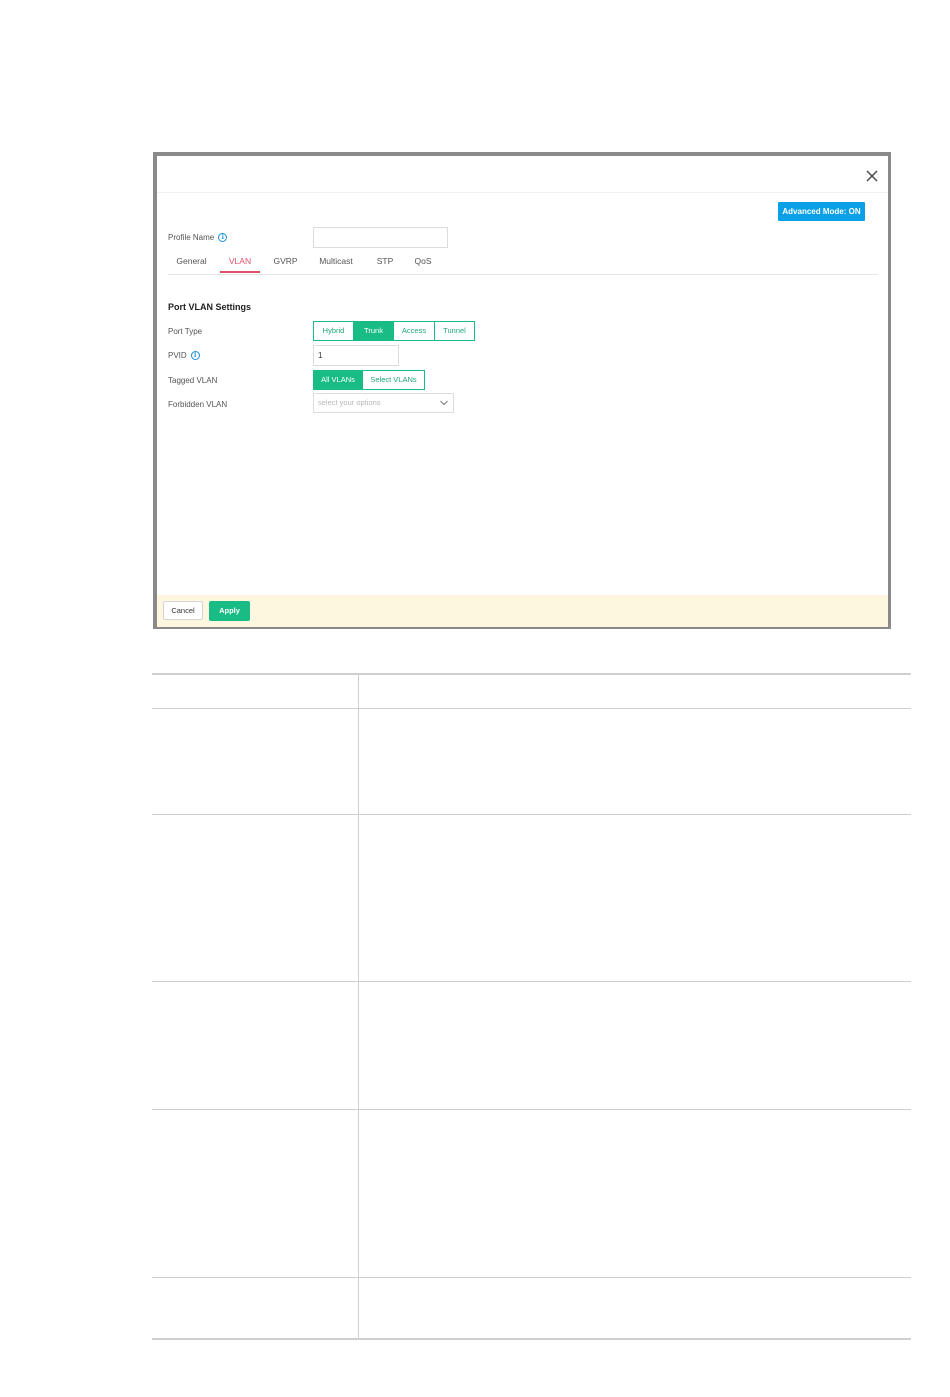 The image size is (950, 1397). Describe the element at coordinates (358, 1006) in the screenshot. I see `table-column-divider` at that location.